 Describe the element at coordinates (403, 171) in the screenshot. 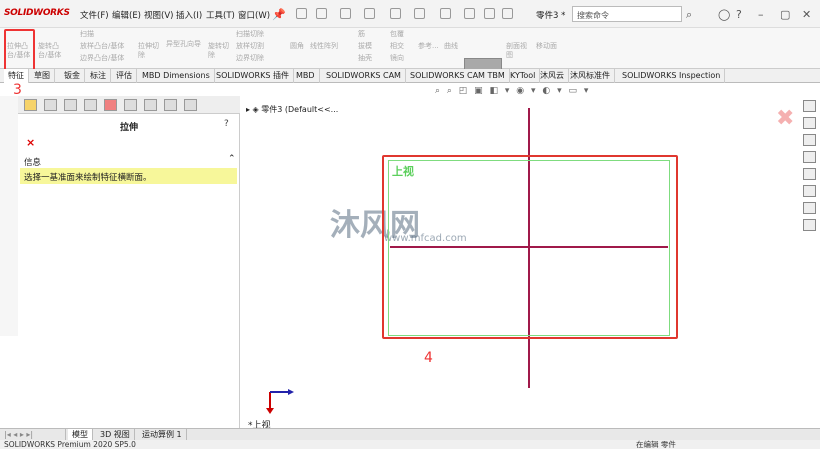

I see `plane-label: 上视` at that location.